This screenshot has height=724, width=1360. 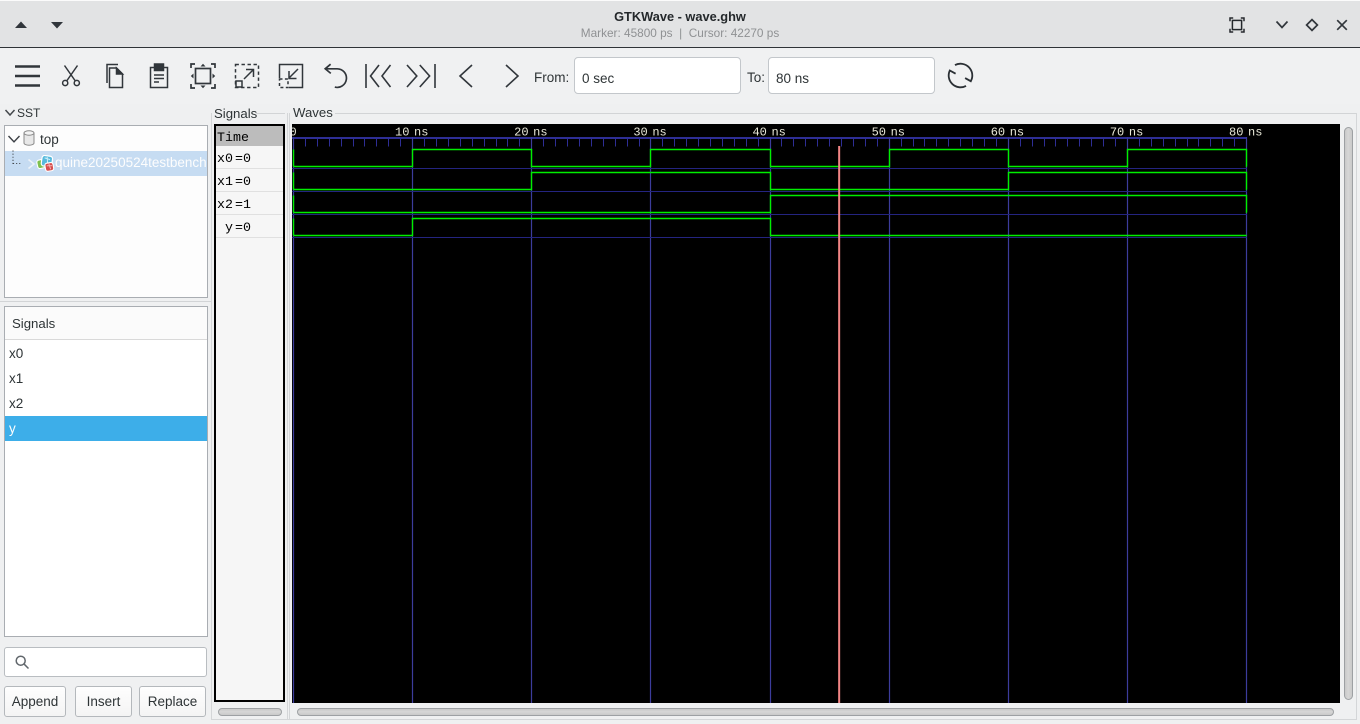 I want to click on svg-text: 60, so click(x=998, y=132).